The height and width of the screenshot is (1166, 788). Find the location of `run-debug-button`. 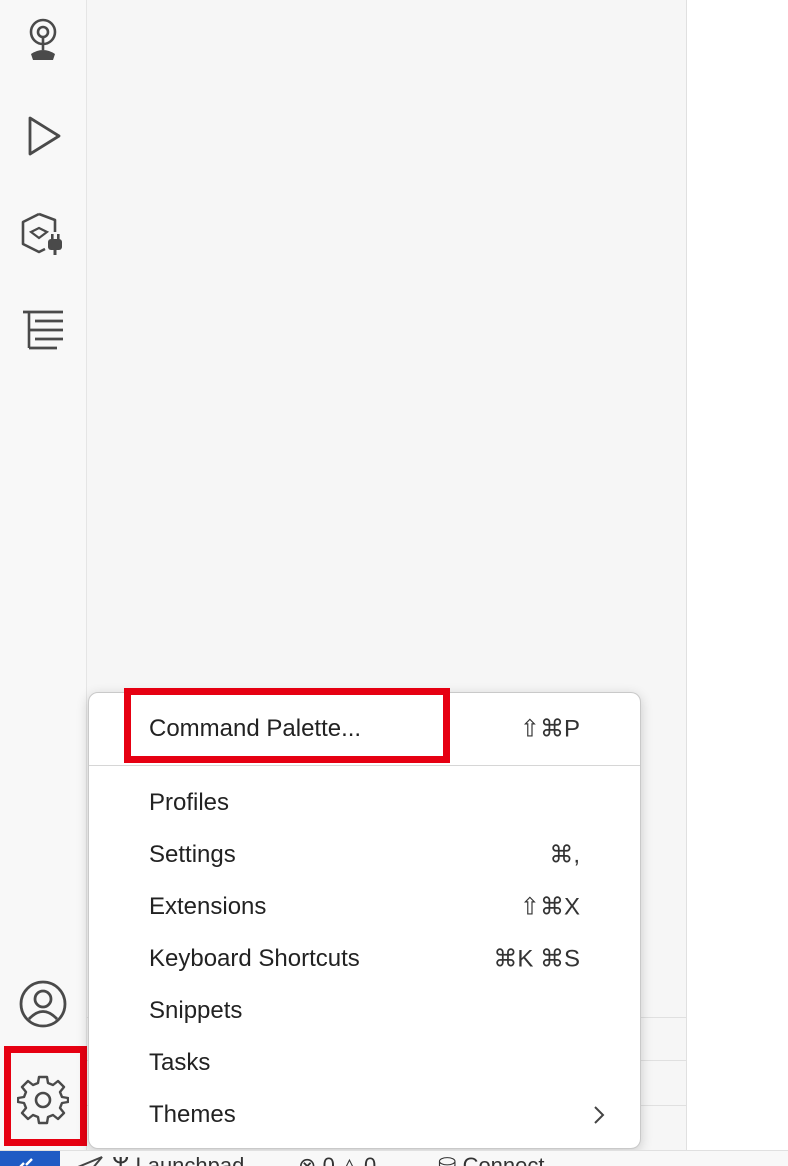

run-debug-button is located at coordinates (43, 136).